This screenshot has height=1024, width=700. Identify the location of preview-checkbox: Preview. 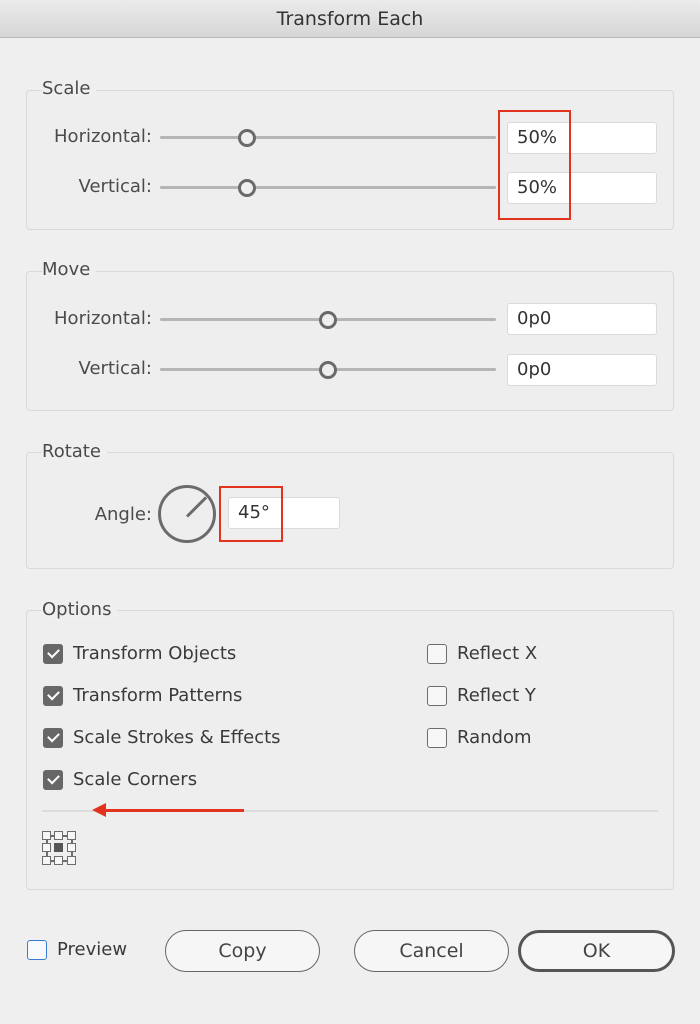
(77, 949).